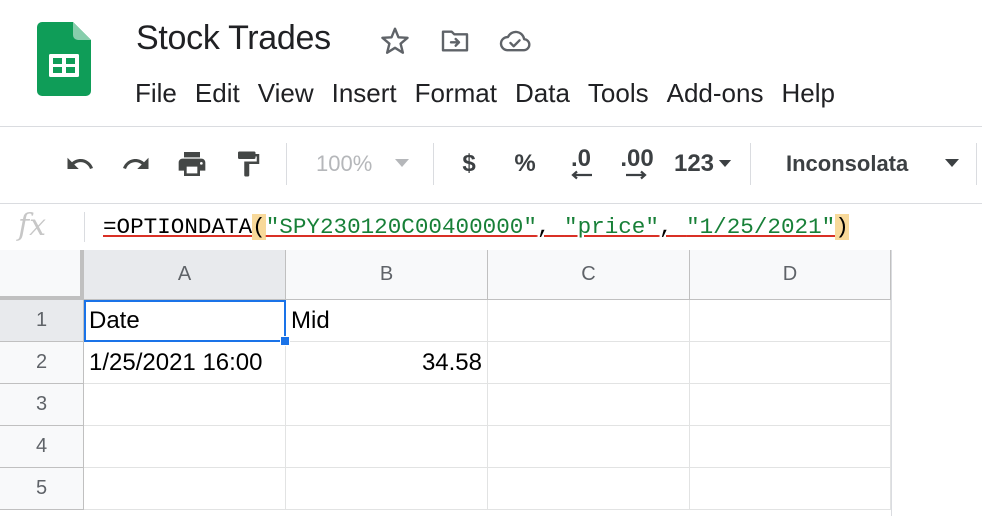  Describe the element at coordinates (790, 321) in the screenshot. I see `cell-d1` at that location.